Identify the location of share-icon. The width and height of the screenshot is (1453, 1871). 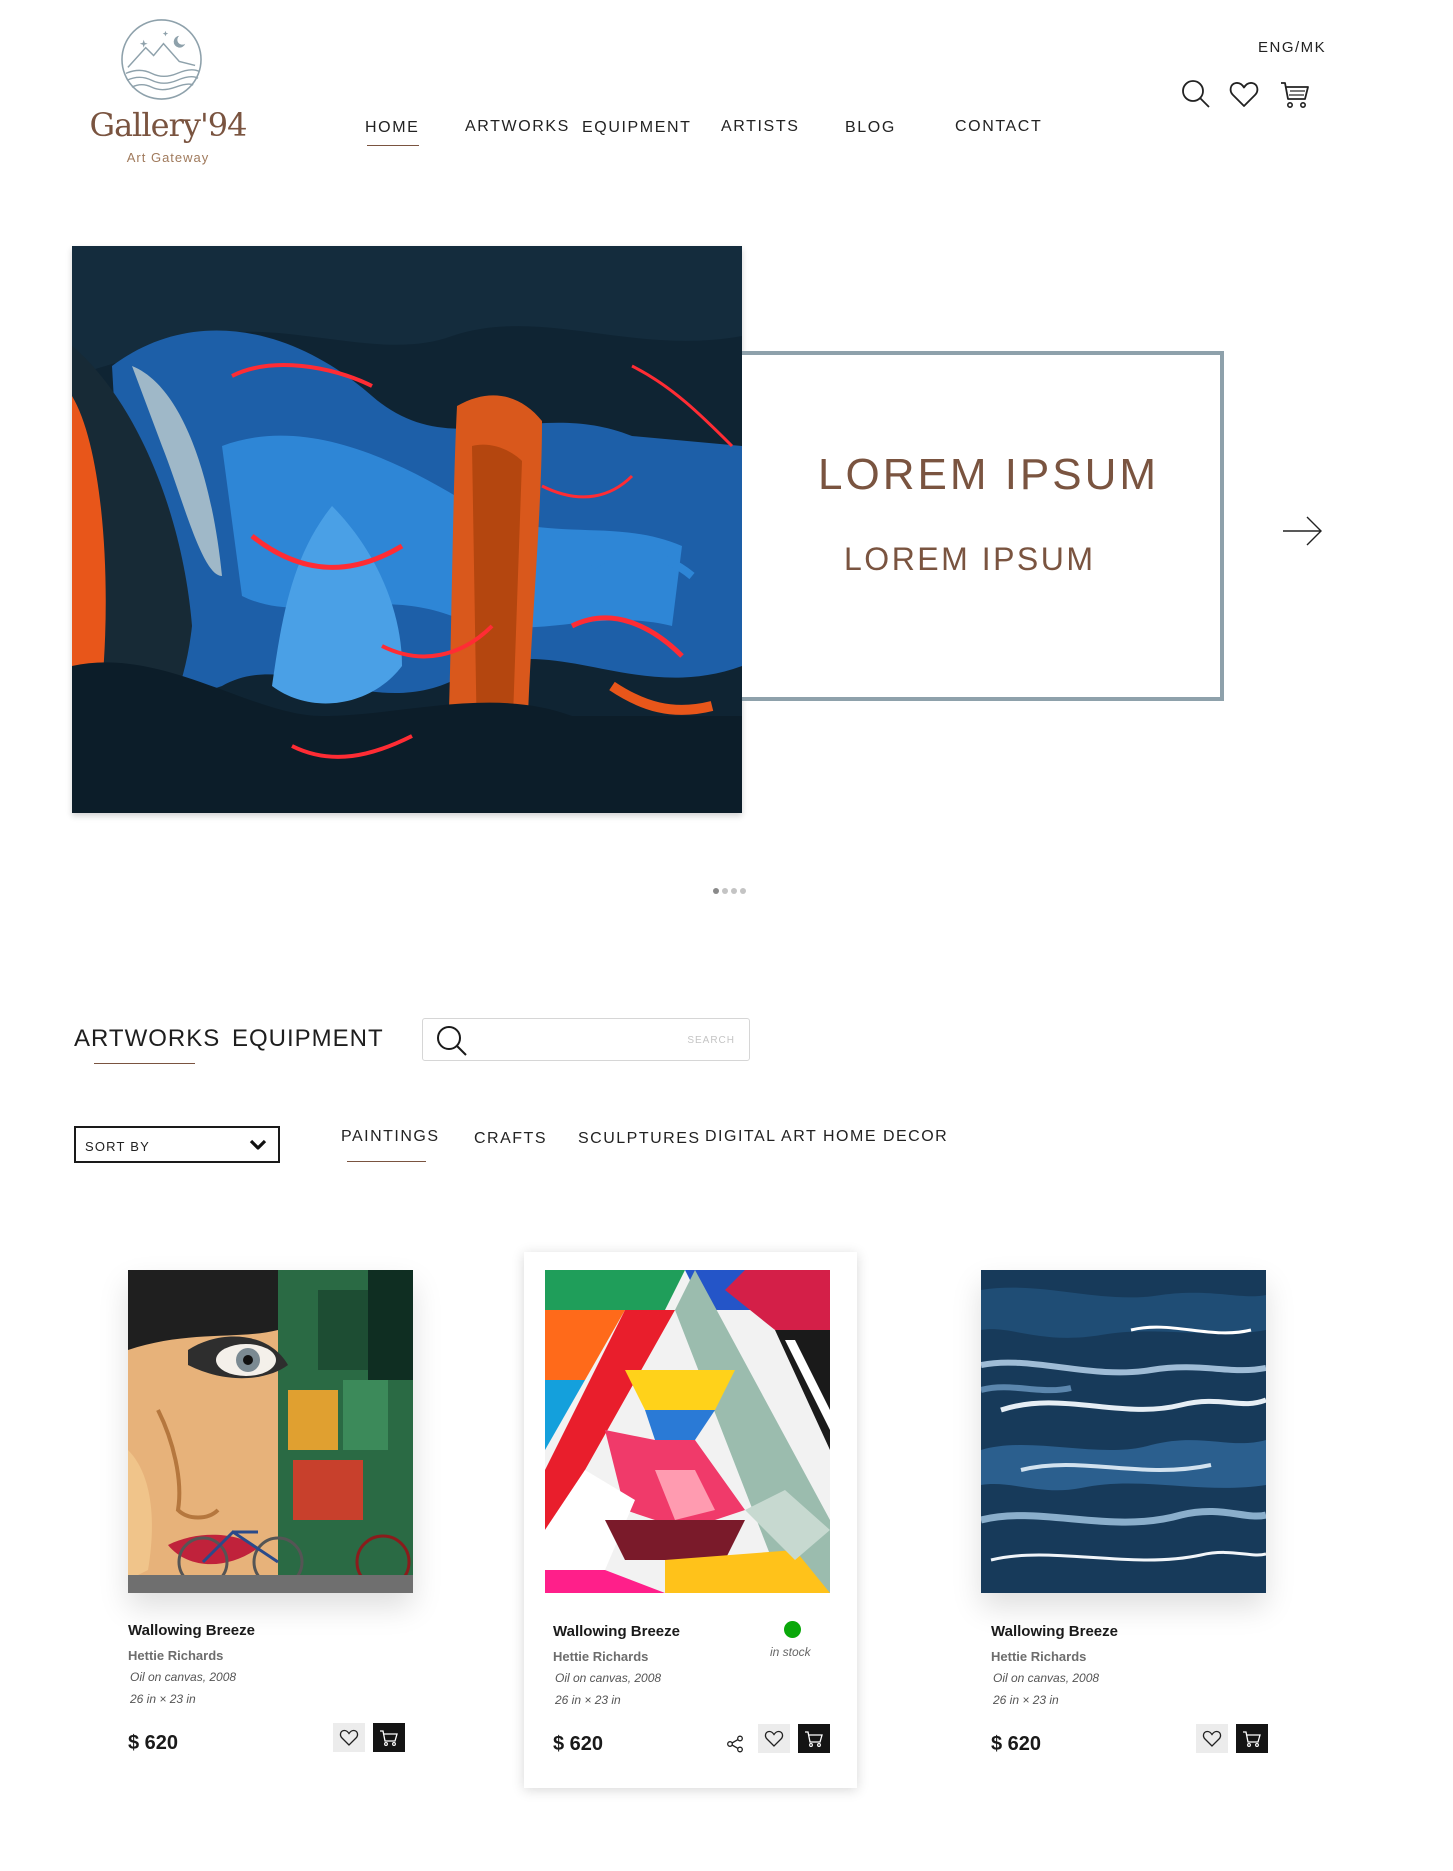
(735, 1744).